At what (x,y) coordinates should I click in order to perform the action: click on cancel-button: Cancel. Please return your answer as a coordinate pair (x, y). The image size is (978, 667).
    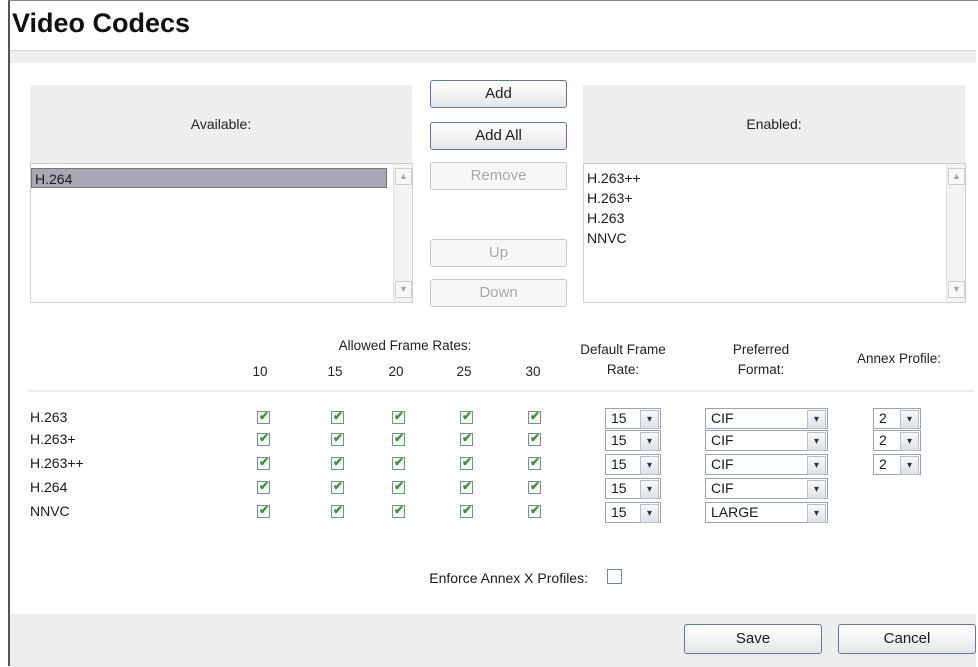
    Looking at the image, I should click on (907, 639).